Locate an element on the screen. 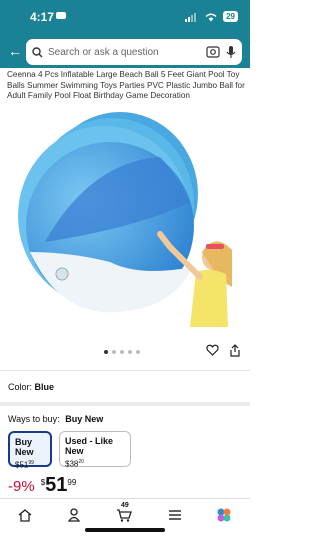 The height and width of the screenshot is (542, 320). search-header: ← Search or ask a question is located at coordinates (125, 52).